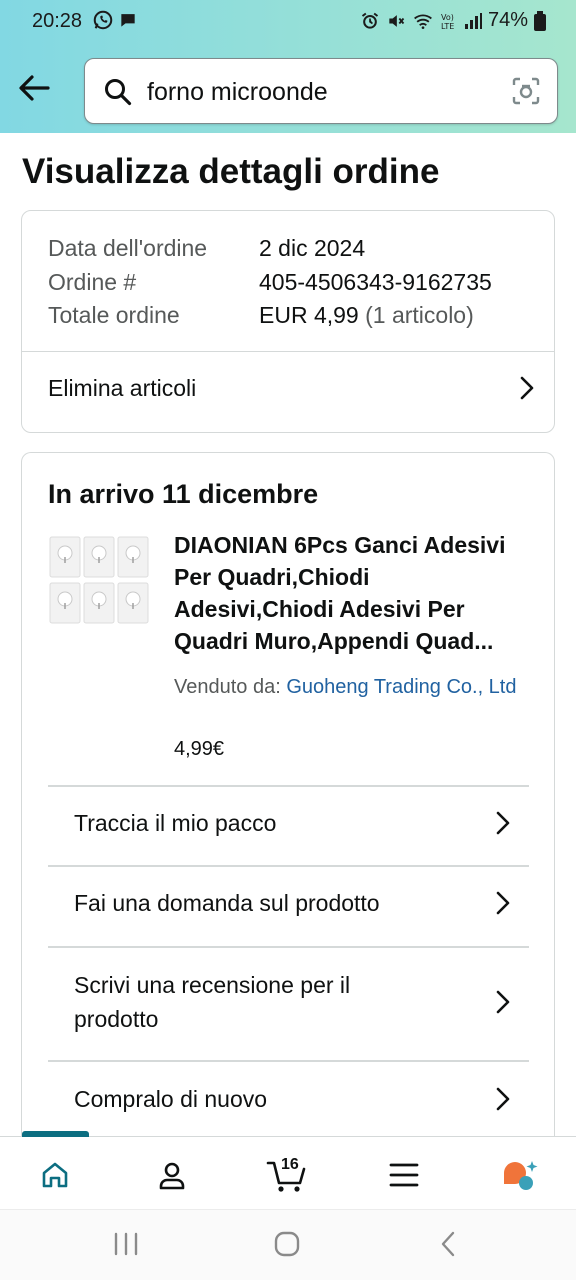  Describe the element at coordinates (100, 581) in the screenshot. I see `product-image` at that location.